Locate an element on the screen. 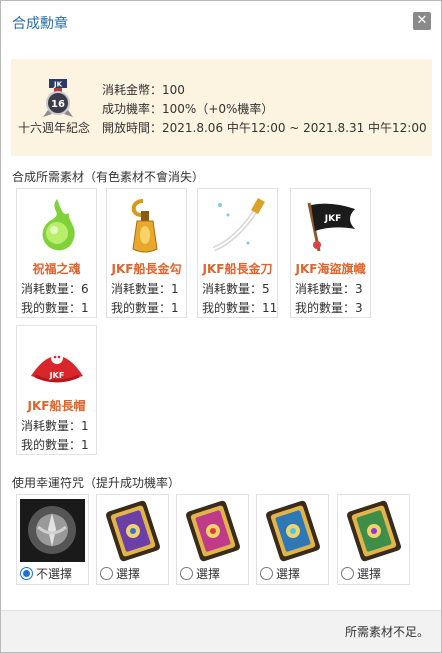  close-icon: ✕ is located at coordinates (422, 20).